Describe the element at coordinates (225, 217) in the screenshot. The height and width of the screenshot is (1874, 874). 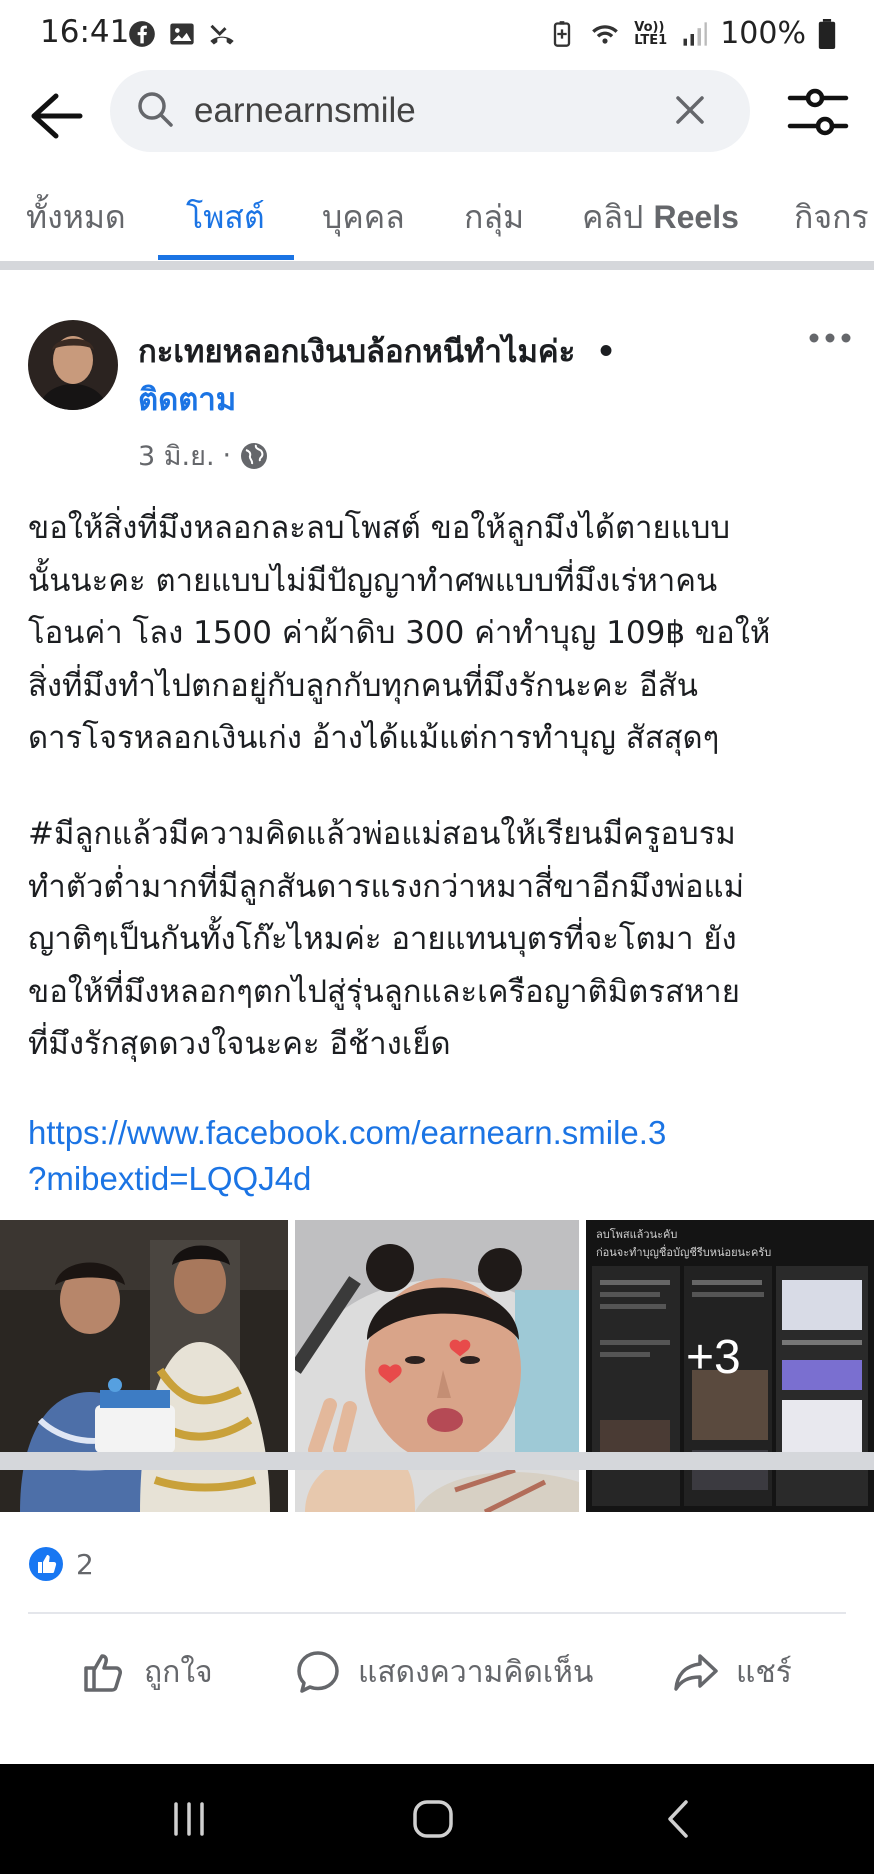
I see `tab-posts: โพสต์` at that location.